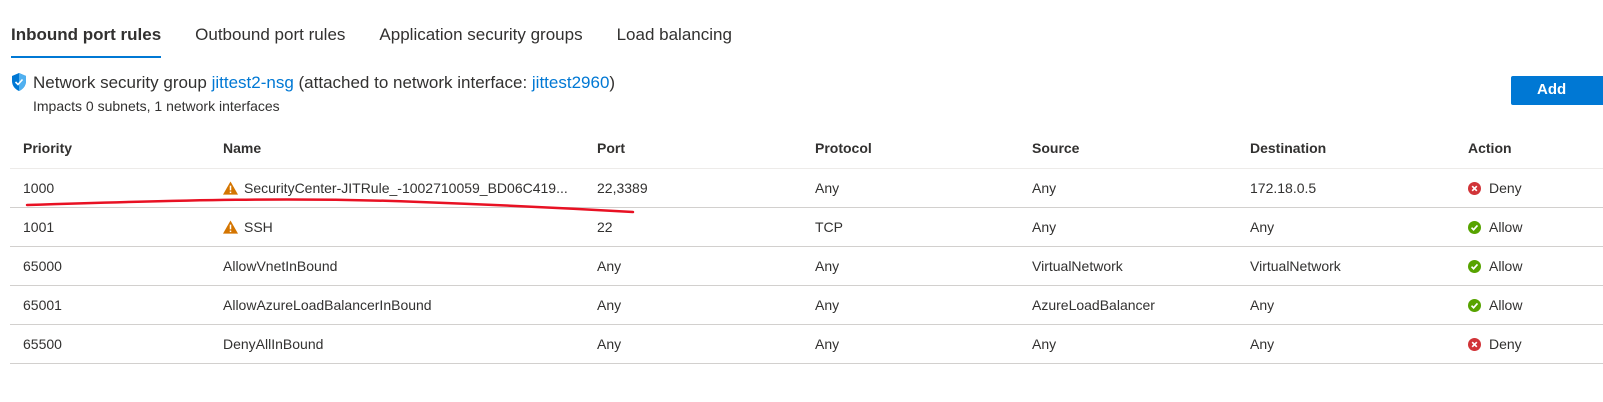 The image size is (1603, 402). Describe the element at coordinates (273, 344) in the screenshot. I see `rule-name: DenyAllInBound` at that location.